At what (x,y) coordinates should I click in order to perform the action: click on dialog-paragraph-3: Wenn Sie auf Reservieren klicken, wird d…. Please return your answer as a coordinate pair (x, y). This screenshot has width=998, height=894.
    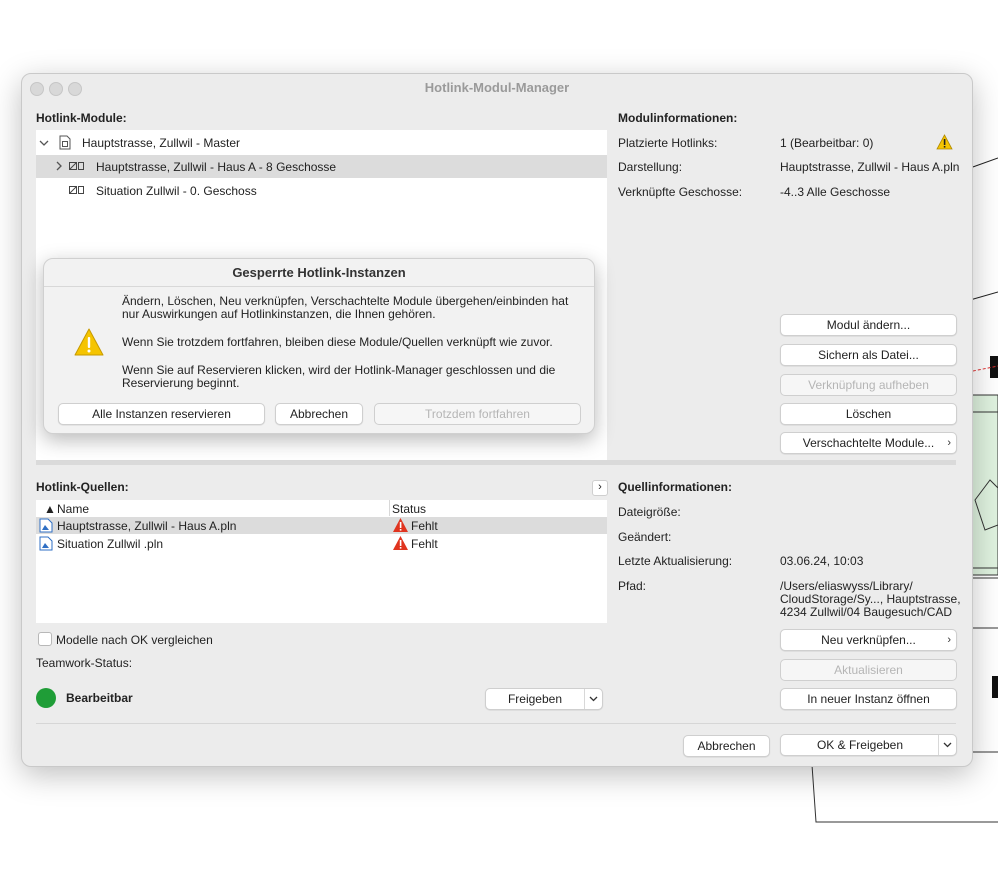
    Looking at the image, I should click on (339, 376).